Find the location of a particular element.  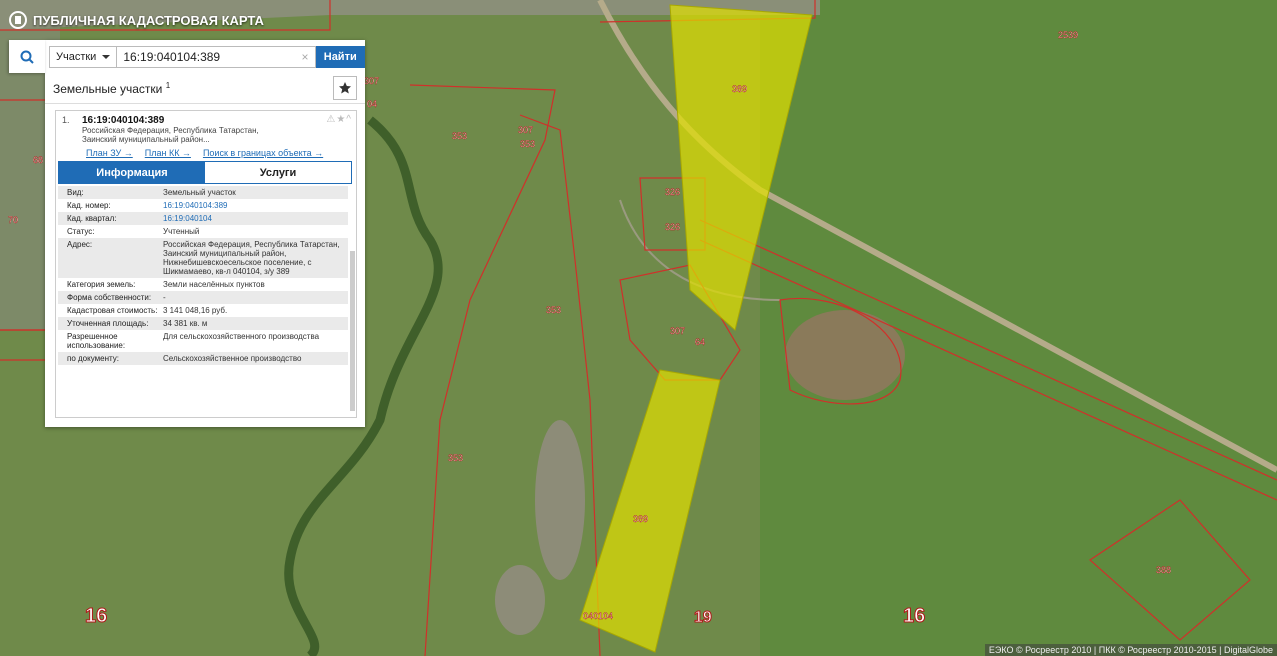

results-title: Земельные участки 1 is located at coordinates (112, 88).